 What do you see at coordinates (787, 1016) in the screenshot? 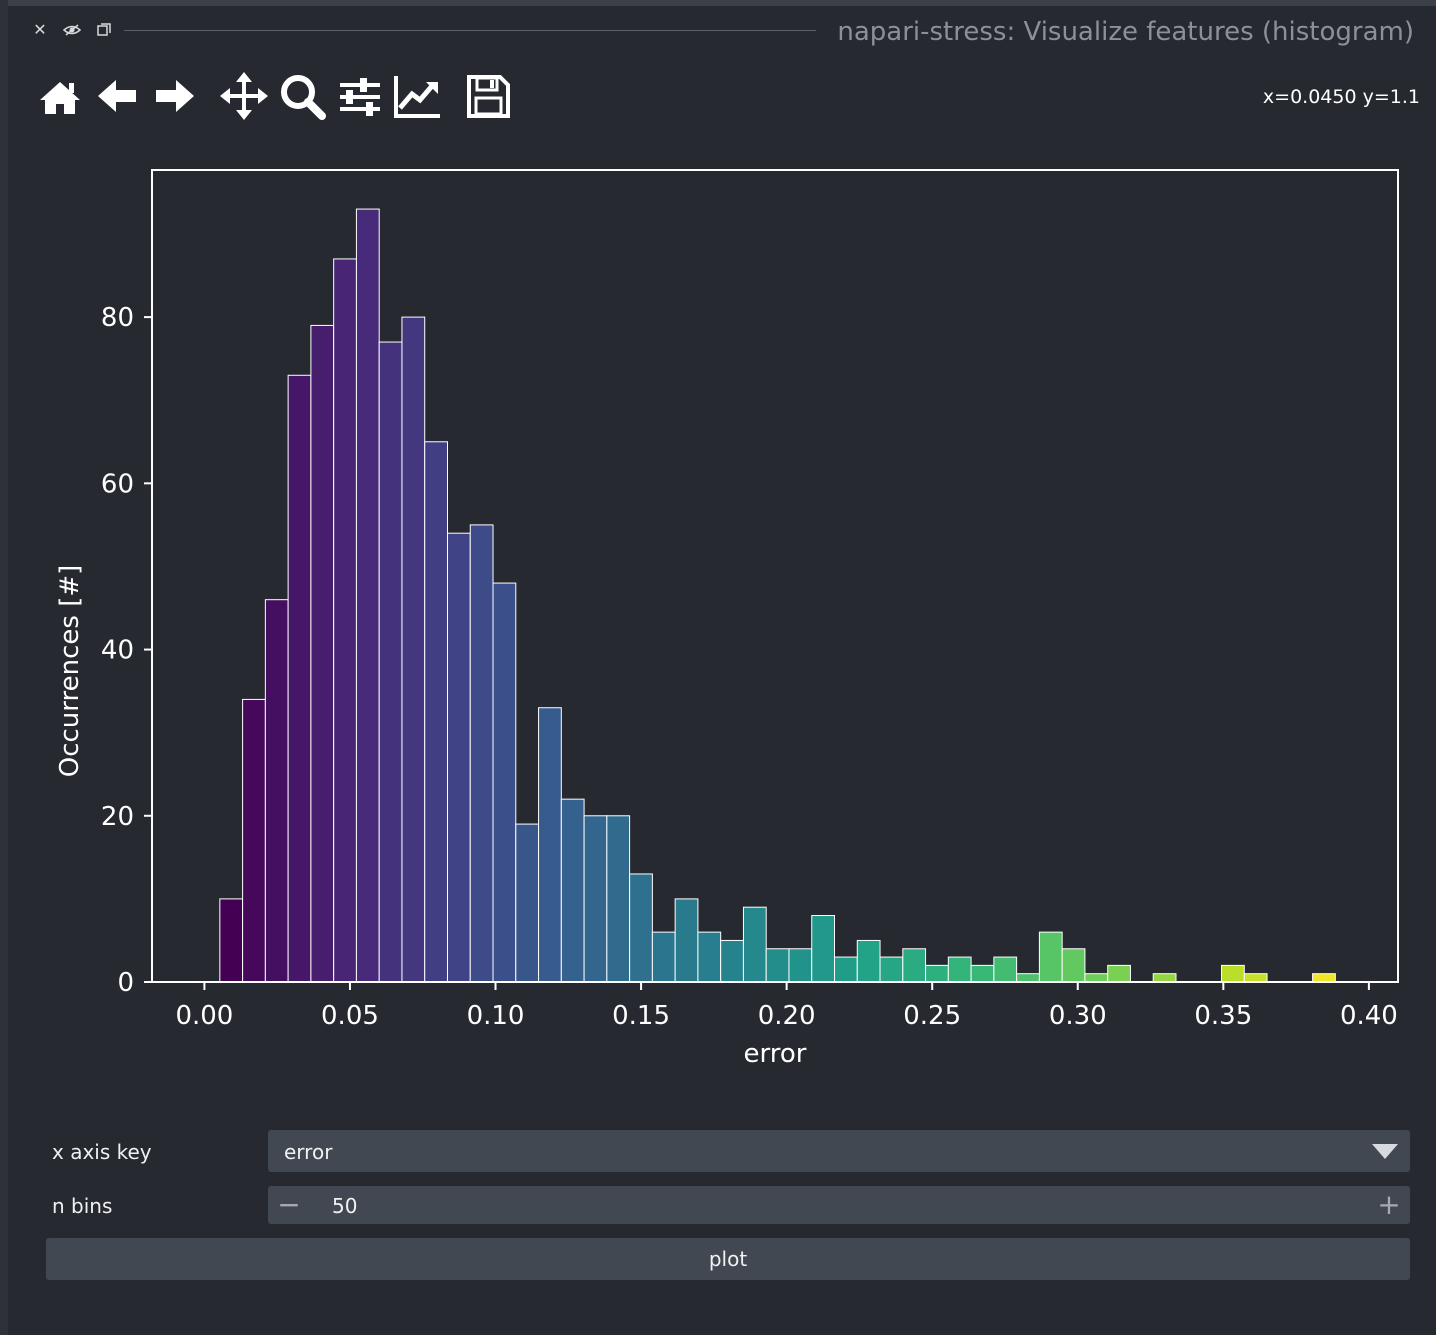
I see `x-tick-label: 0.20` at bounding box center [787, 1016].